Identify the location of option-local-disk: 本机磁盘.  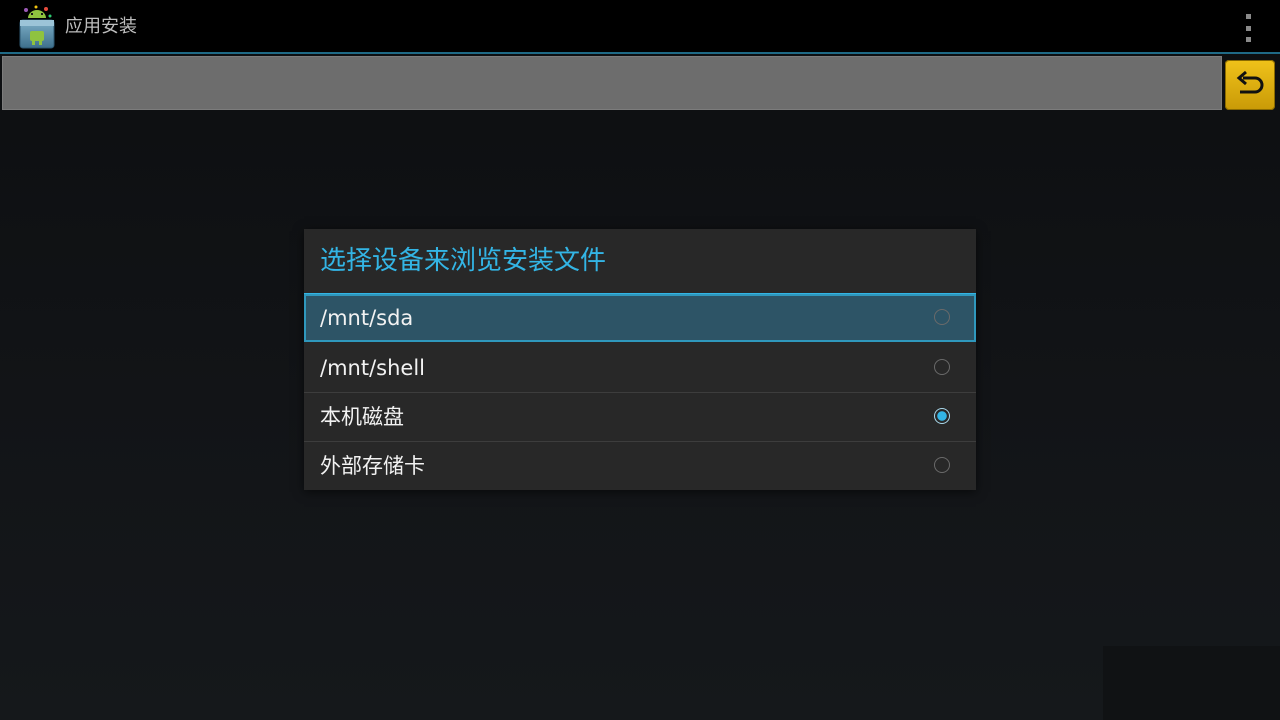
(640, 417).